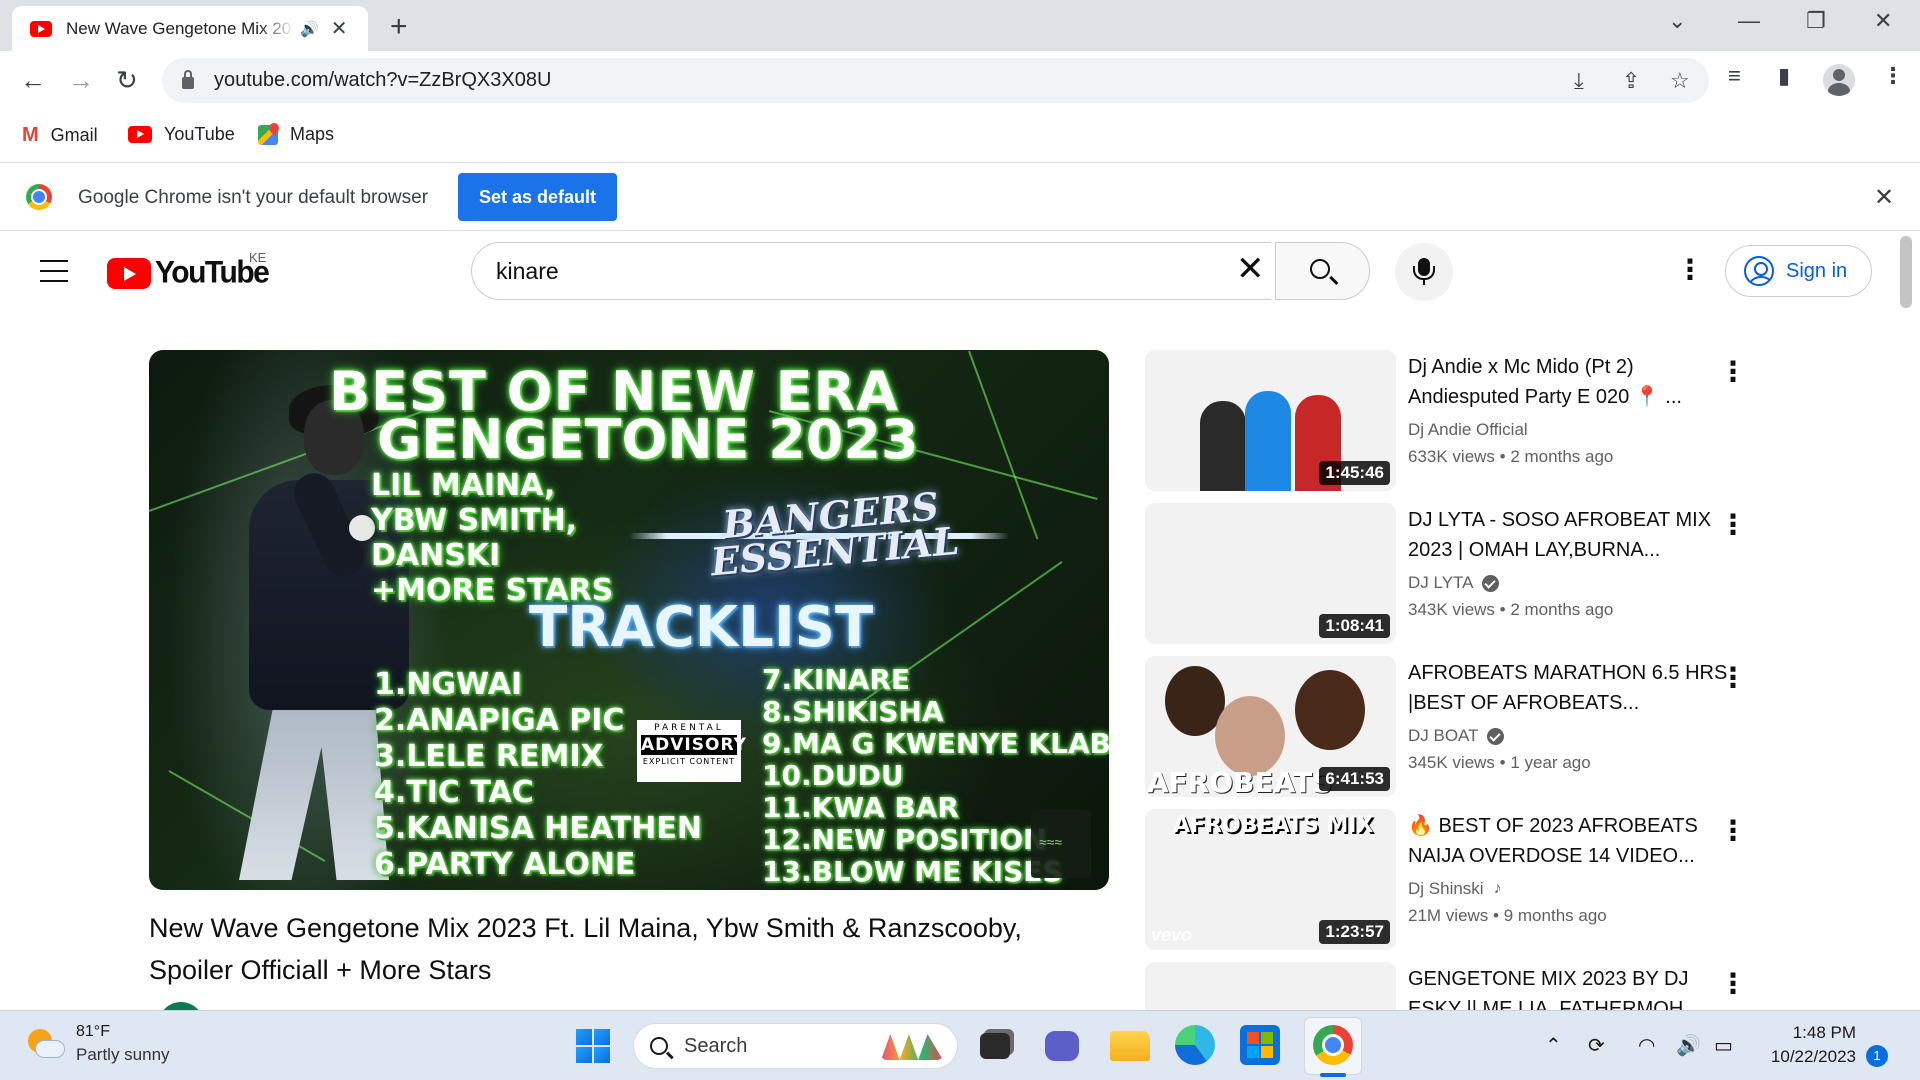 The width and height of the screenshot is (1920, 1080). What do you see at coordinates (1195, 1045) in the screenshot?
I see `edge-browser-icon` at bounding box center [1195, 1045].